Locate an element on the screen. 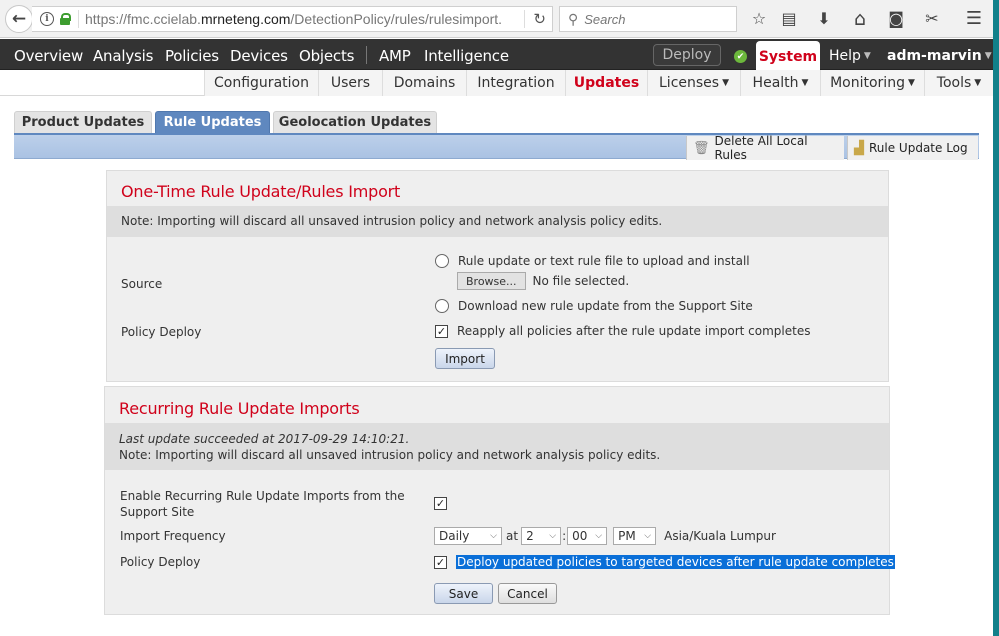 Image resolution: width=999 pixels, height=636 pixels. cancel-button: Cancel is located at coordinates (527, 593).